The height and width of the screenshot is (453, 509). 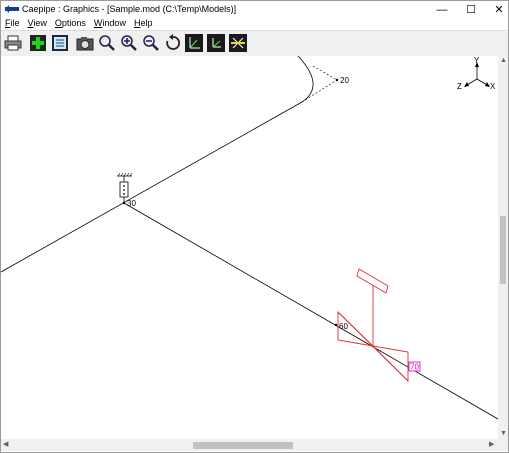 I want to click on camera-icon, so click(x=85, y=43).